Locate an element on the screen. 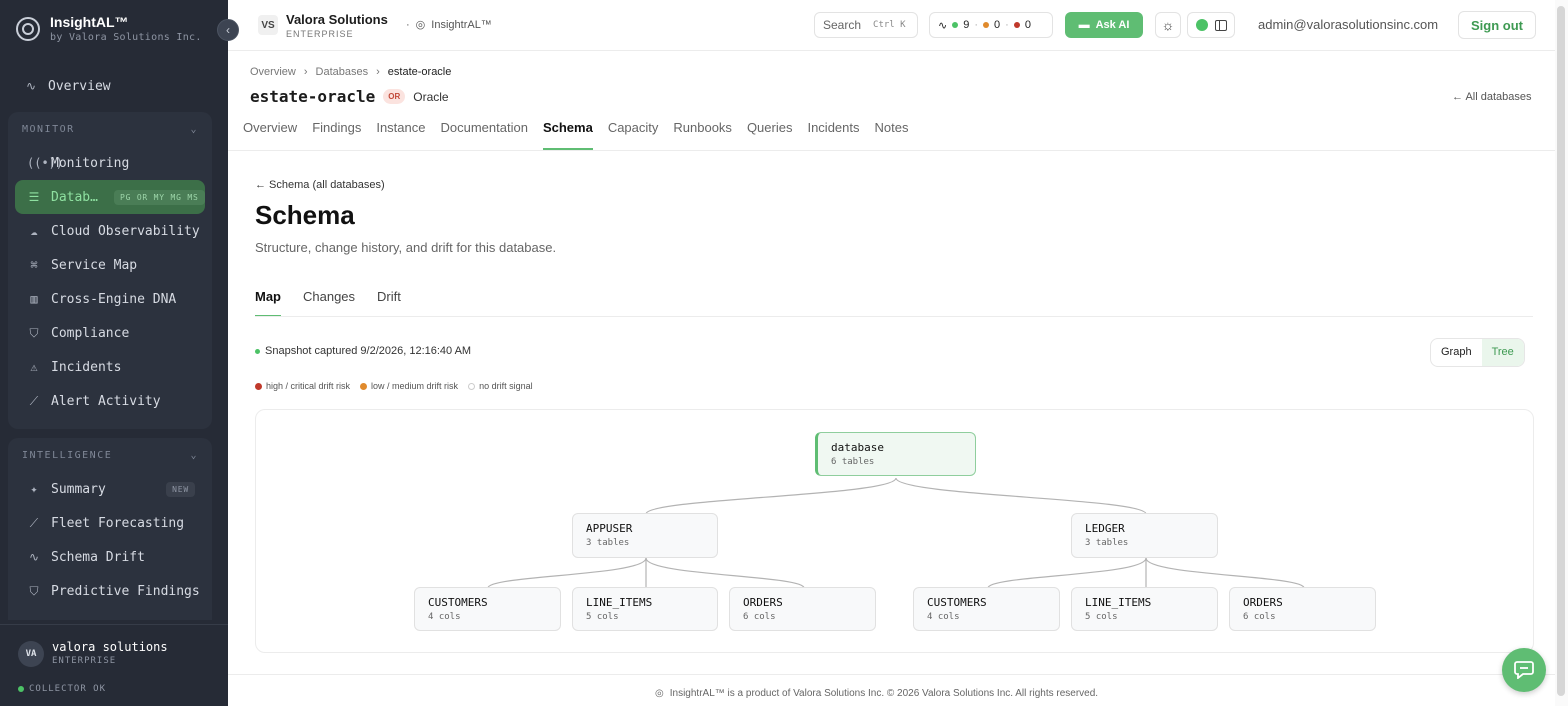  product-logo-icon: ◎ is located at coordinates (420, 25).